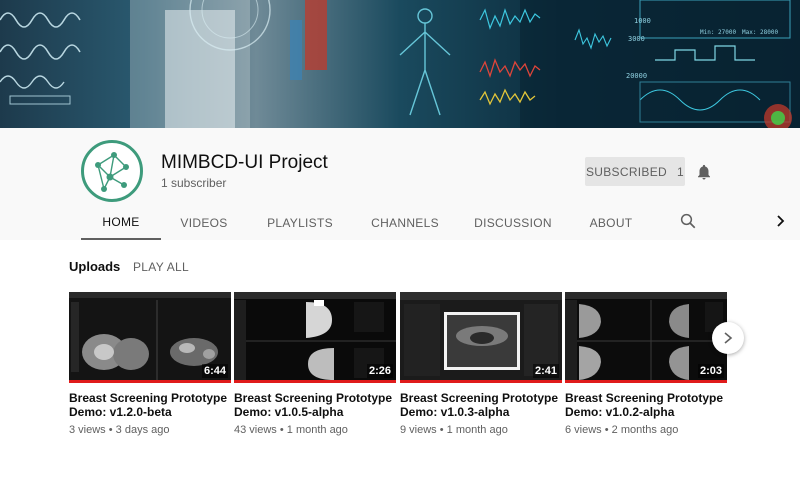  Describe the element at coordinates (194, 183) in the screenshot. I see `subscriber-count: 1 subscriber` at that location.